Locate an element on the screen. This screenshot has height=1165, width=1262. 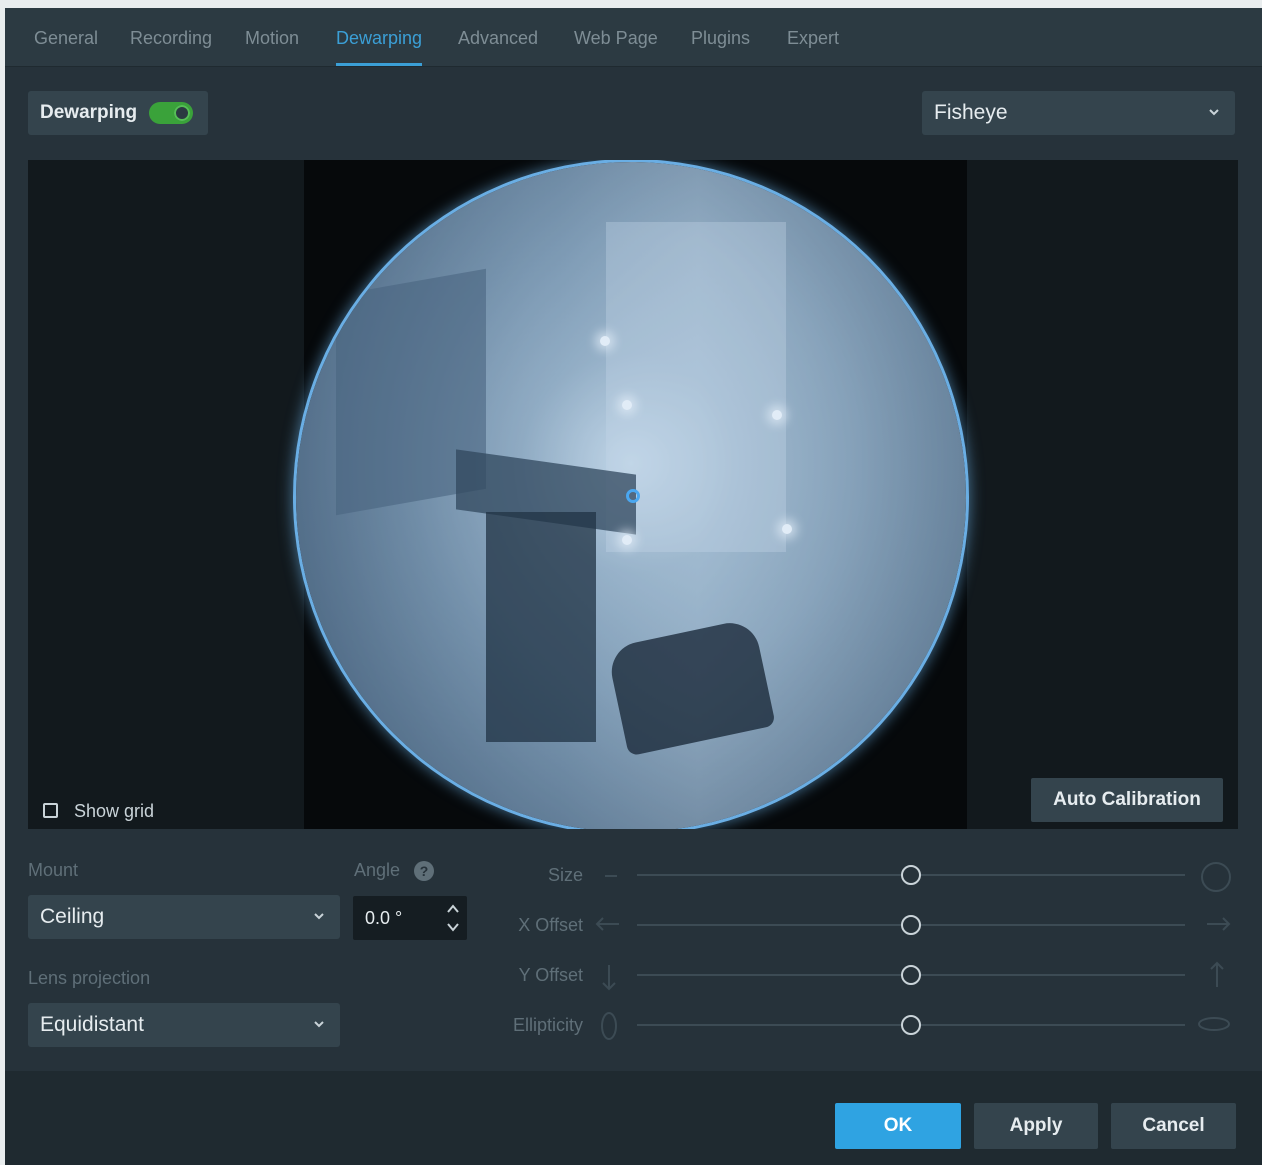
ok-button: OK is located at coordinates (898, 1126).